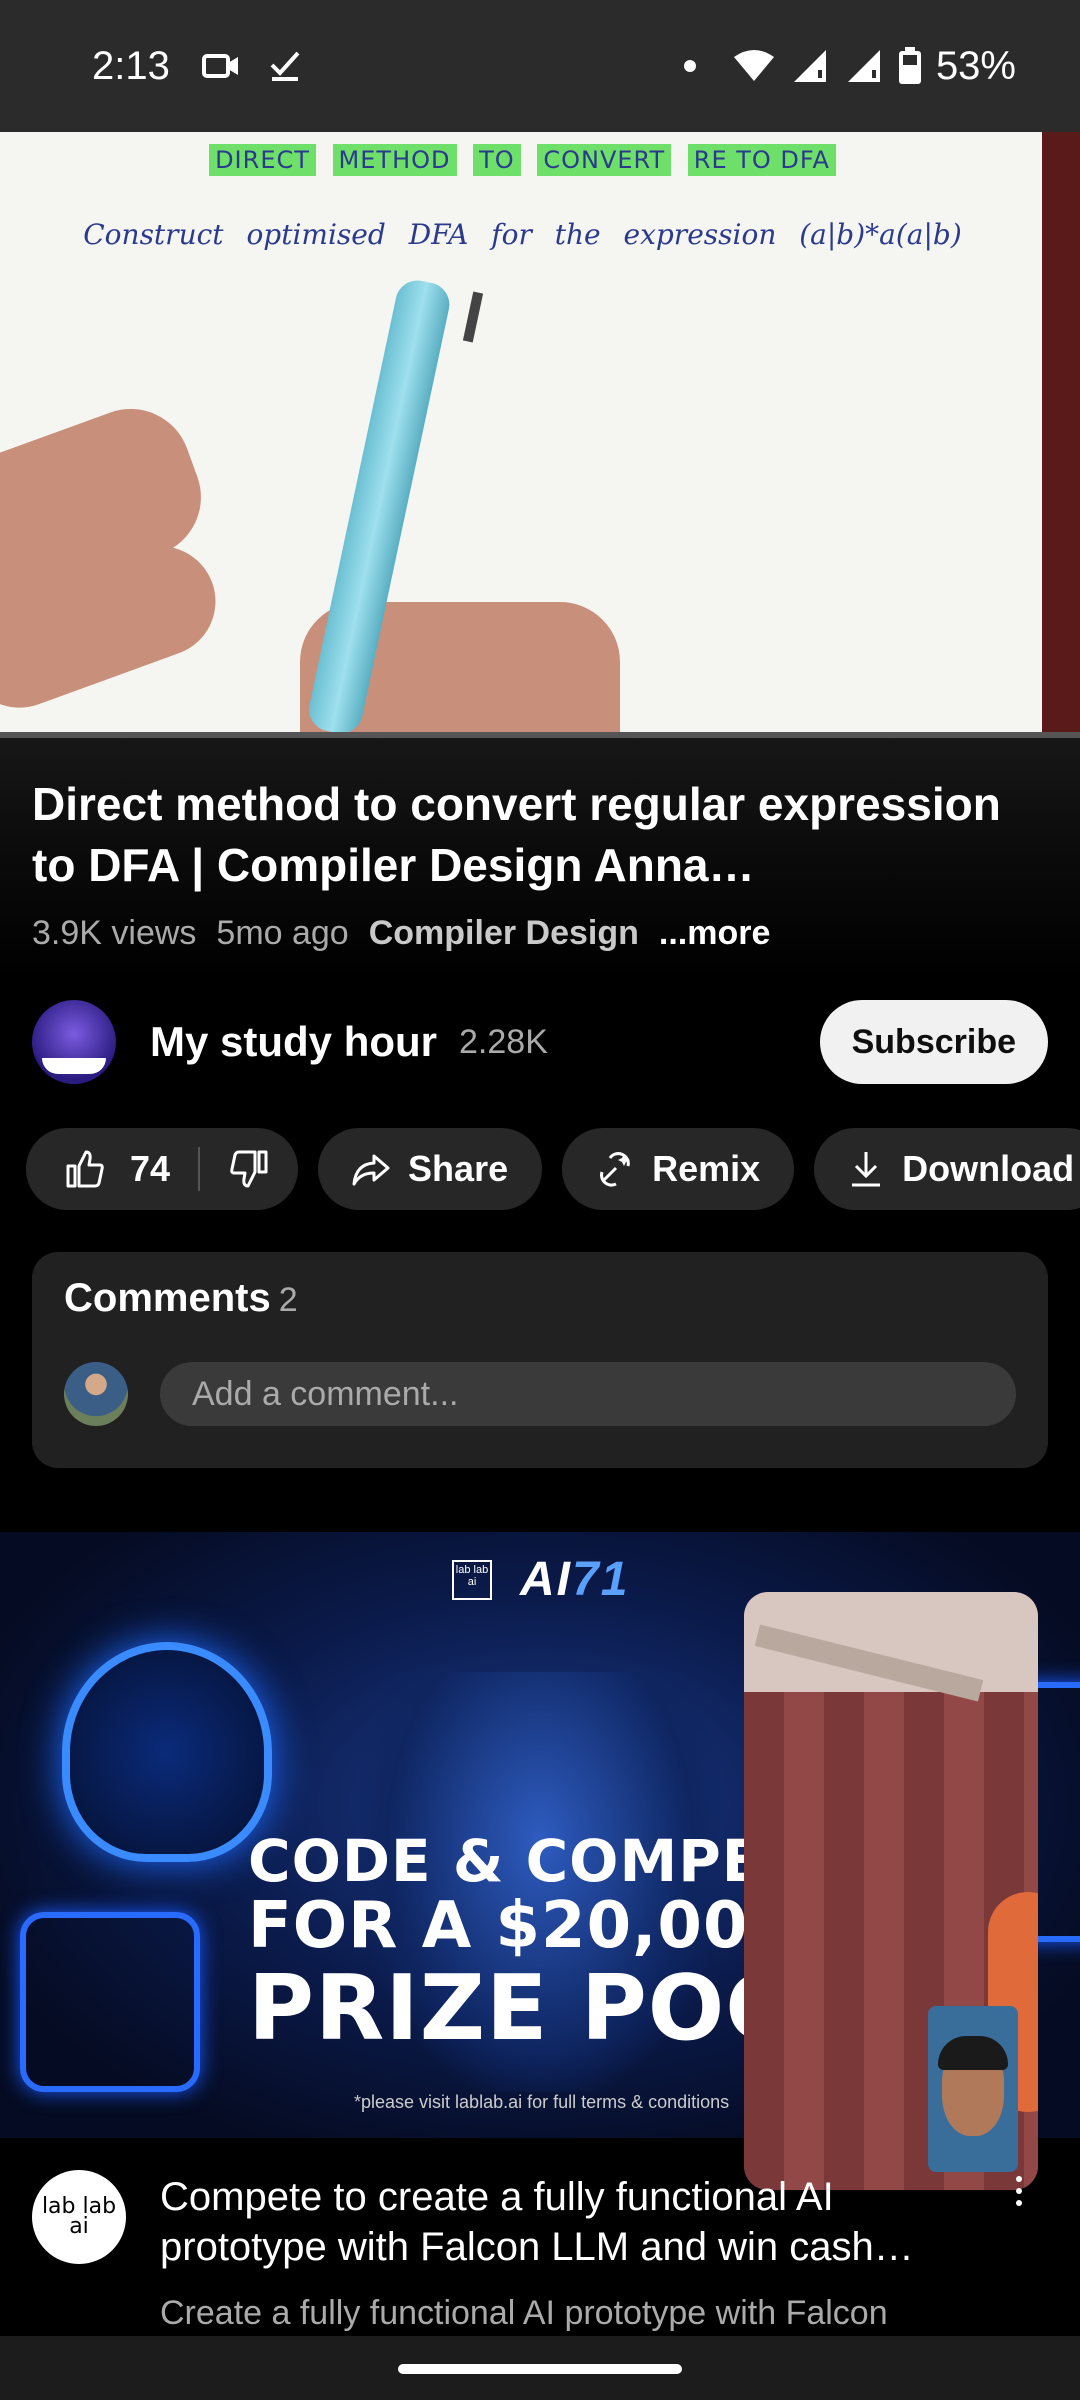 The image size is (1080, 2400). I want to click on status-bar: 2:13 53%, so click(540, 66).